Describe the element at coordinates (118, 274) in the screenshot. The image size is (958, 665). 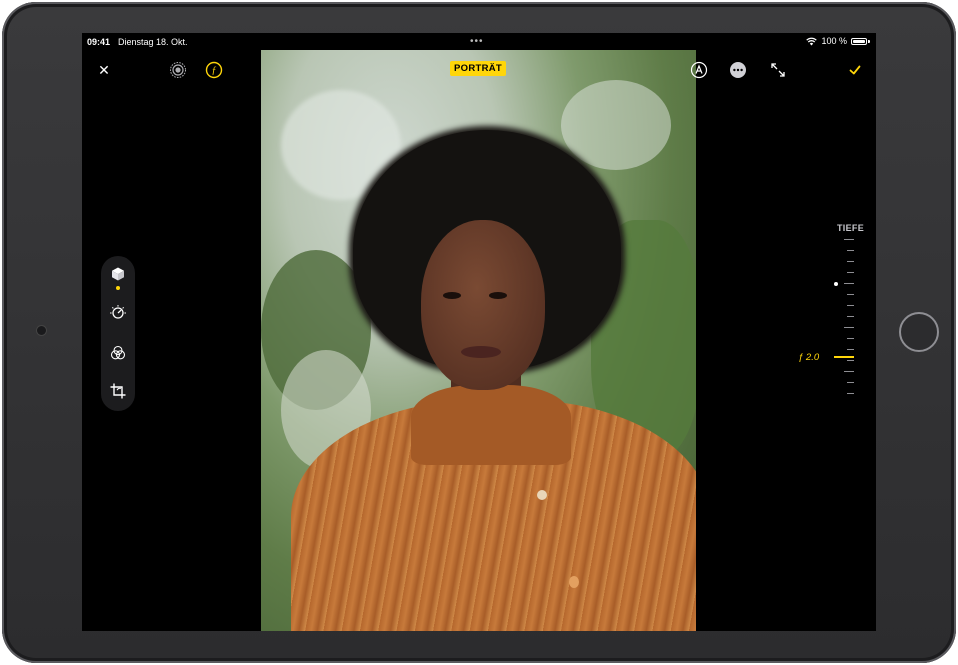
I see `portrait-lighting-cube-icon` at that location.